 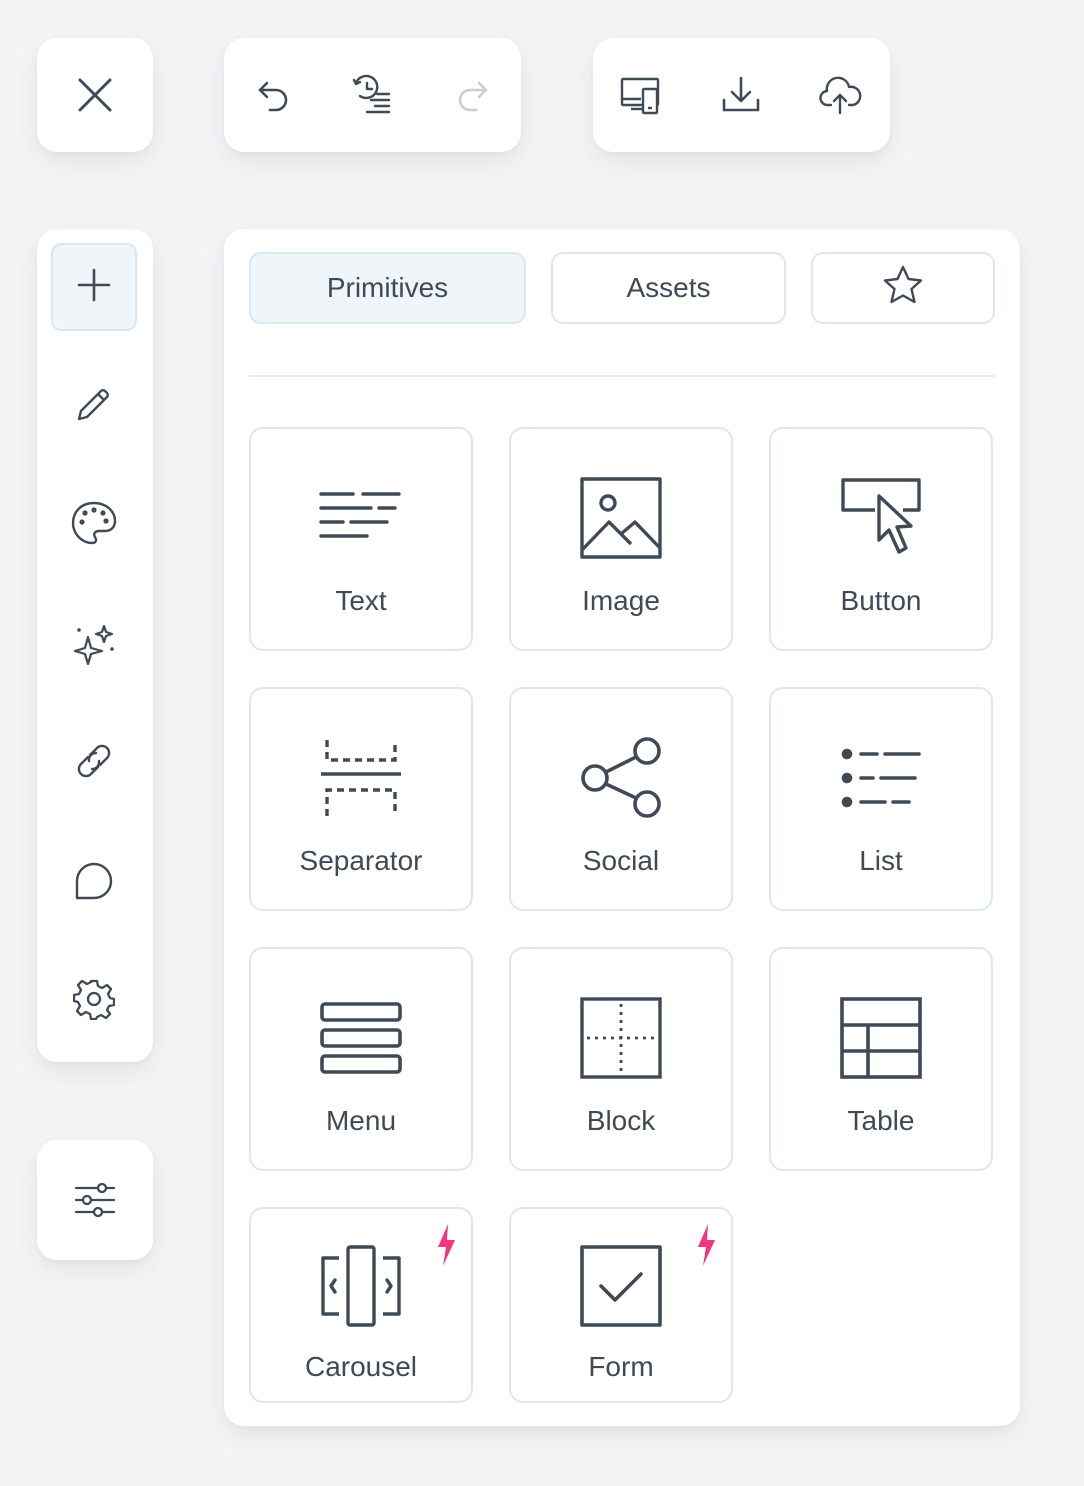 What do you see at coordinates (361, 1366) in the screenshot?
I see `tile-label: Carousel` at bounding box center [361, 1366].